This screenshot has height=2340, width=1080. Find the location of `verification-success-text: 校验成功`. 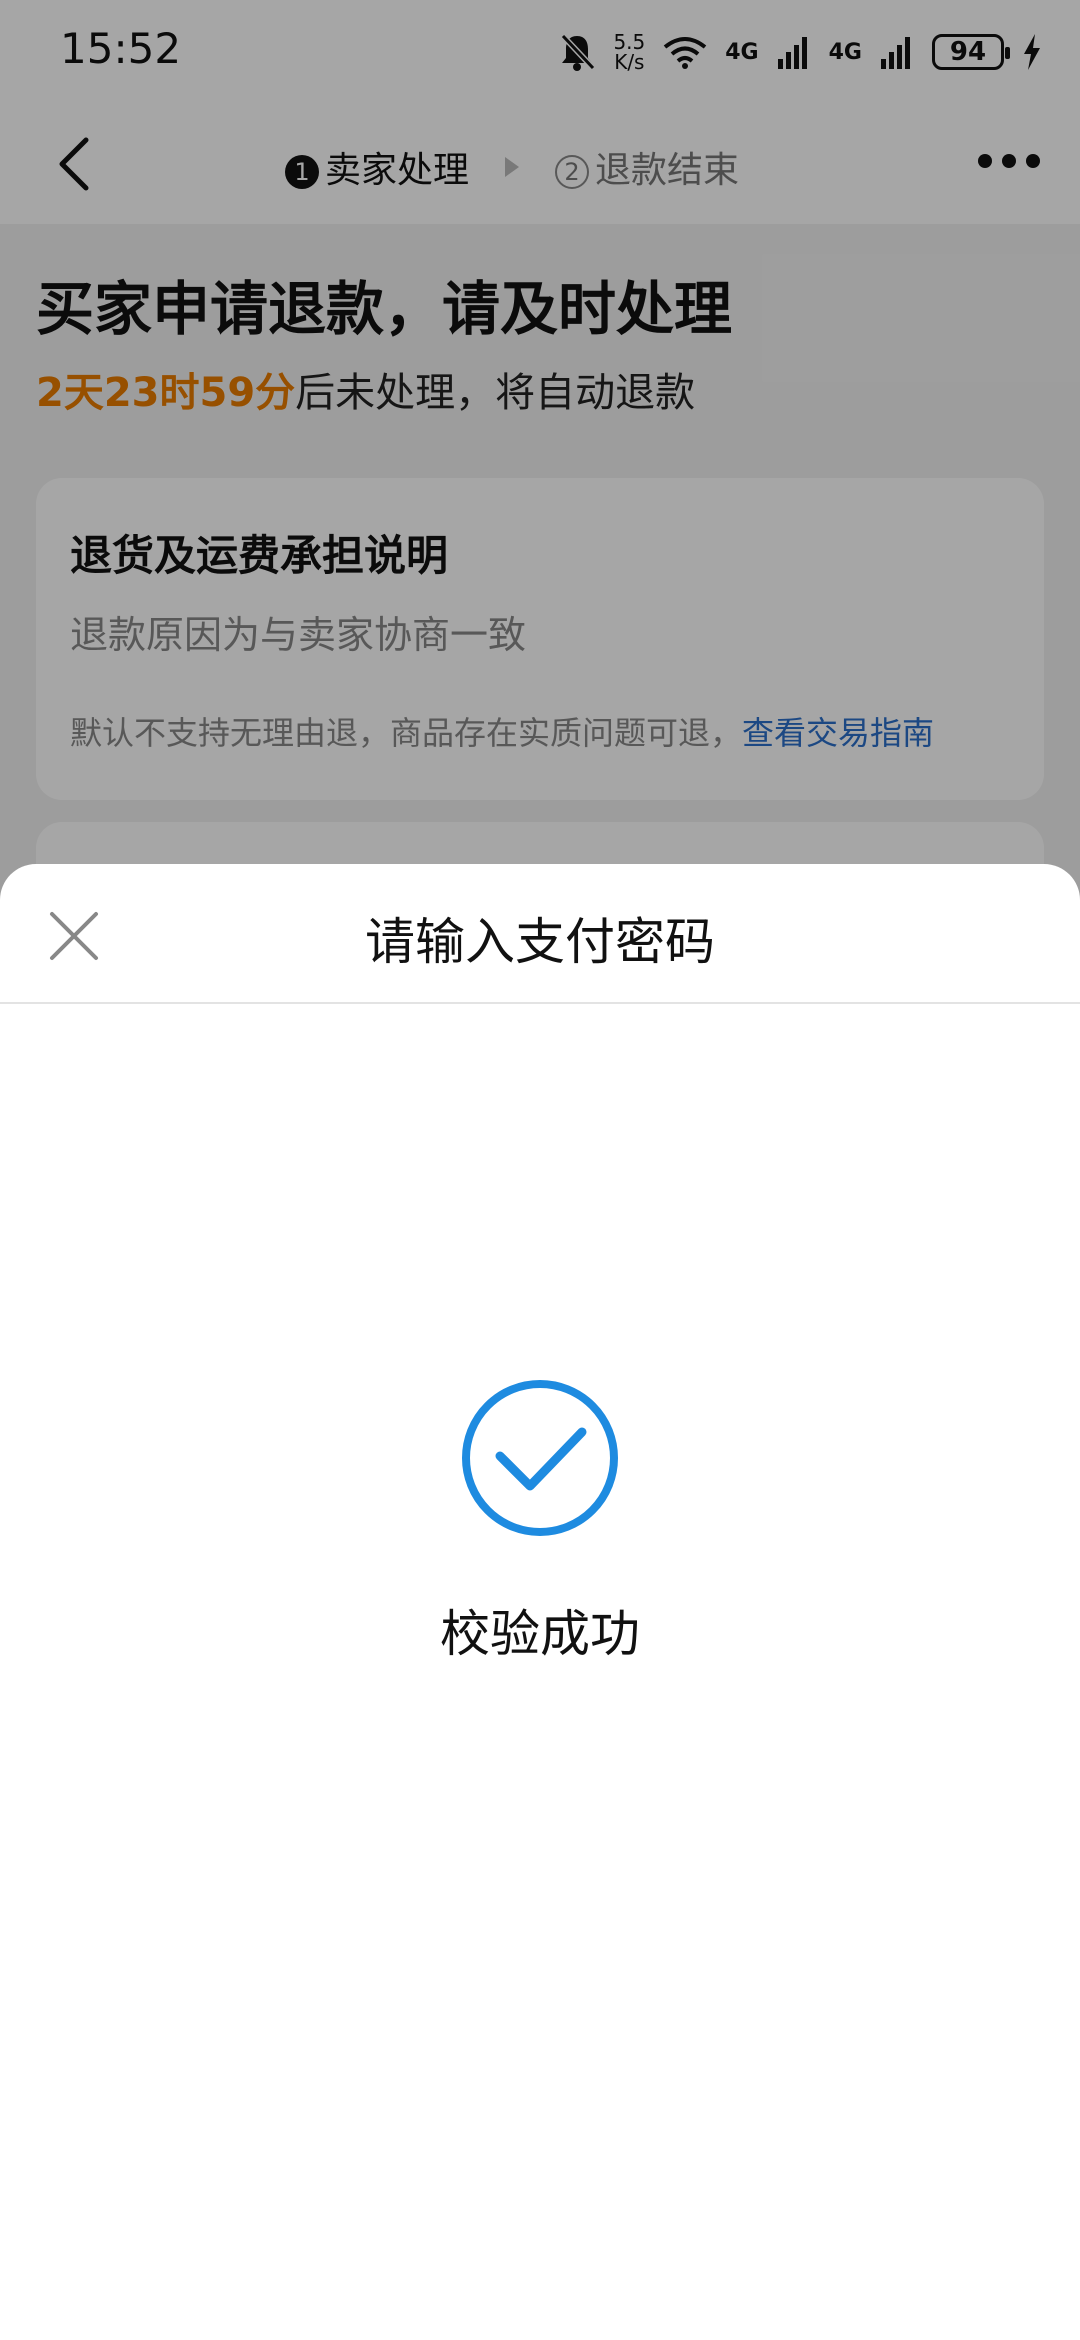

verification-success-text: 校验成功 is located at coordinates (540, 1634).